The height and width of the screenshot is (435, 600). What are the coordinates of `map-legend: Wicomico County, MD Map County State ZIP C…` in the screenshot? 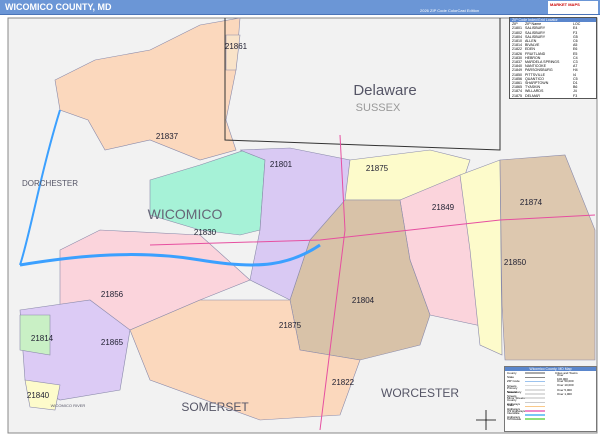 It's located at (550, 399).